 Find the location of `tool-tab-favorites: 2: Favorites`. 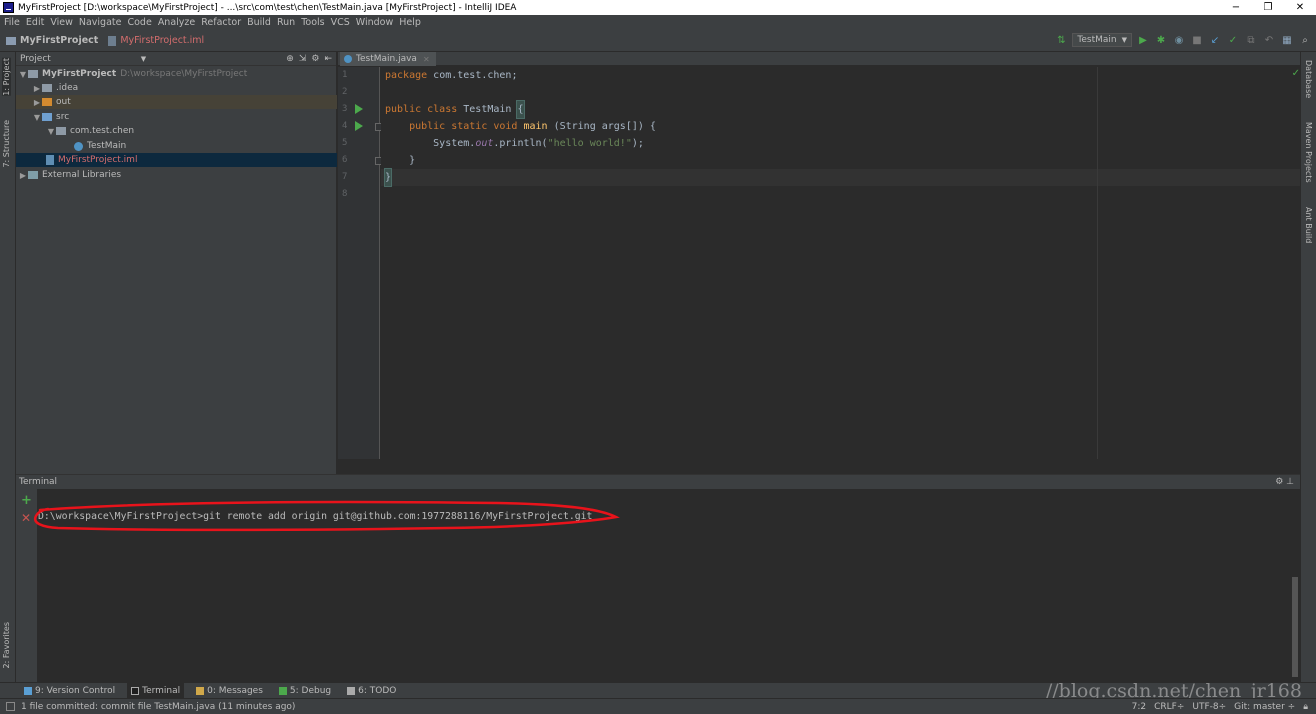

tool-tab-favorites: 2: Favorites is located at coordinates (6, 645).